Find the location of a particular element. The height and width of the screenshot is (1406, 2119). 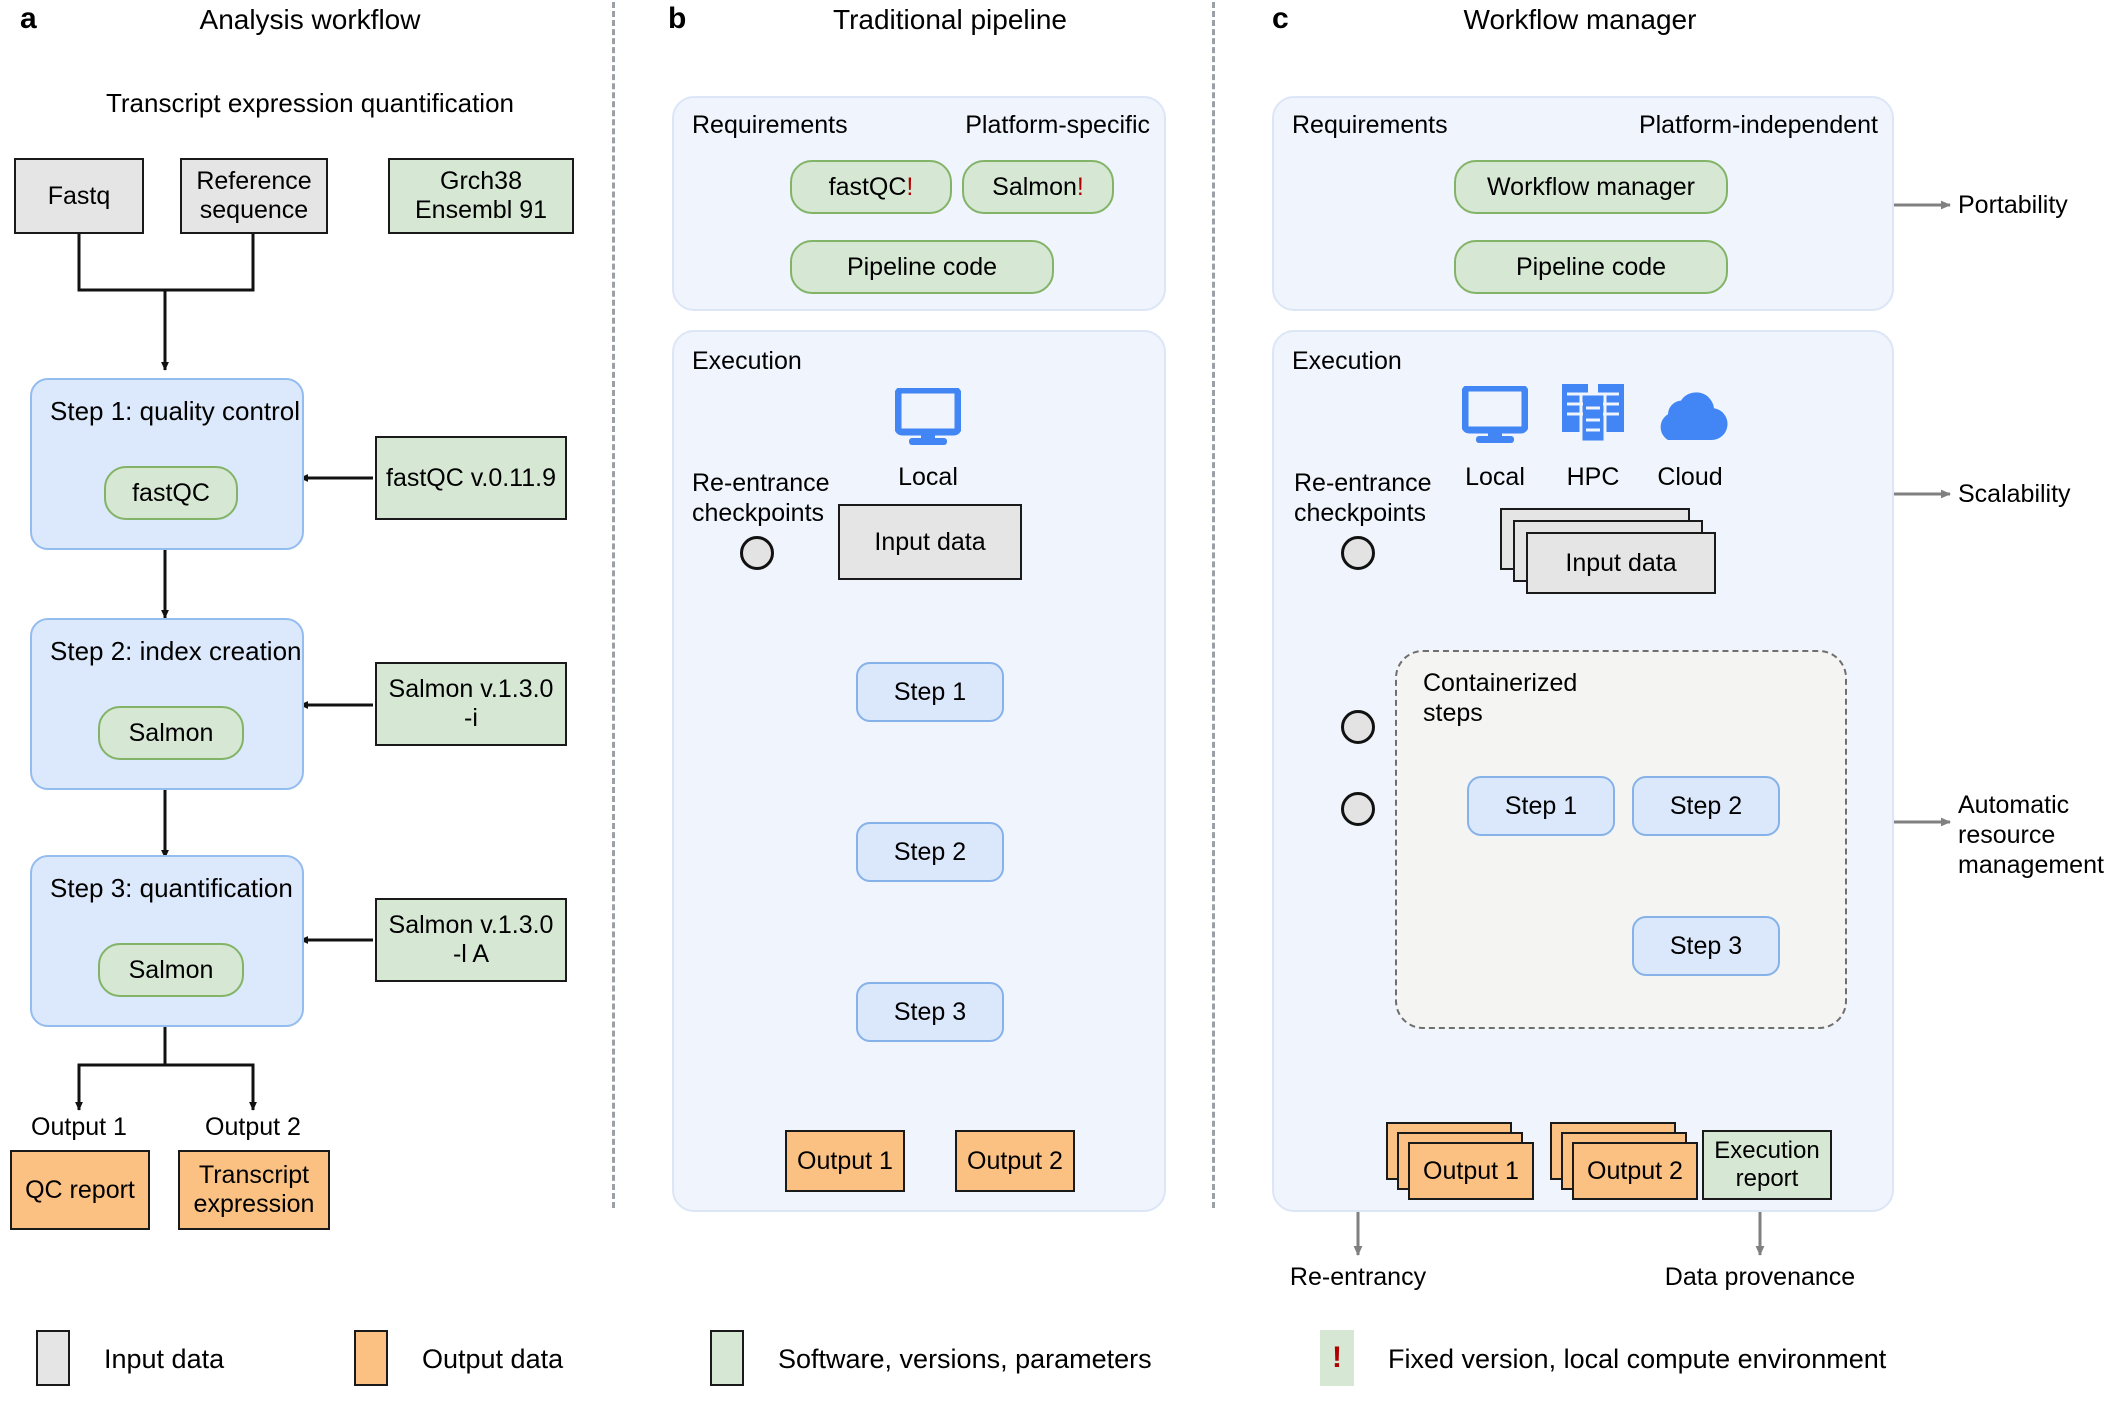

panel-c-platform-label: Platform-independent is located at coordinates (1758, 125).